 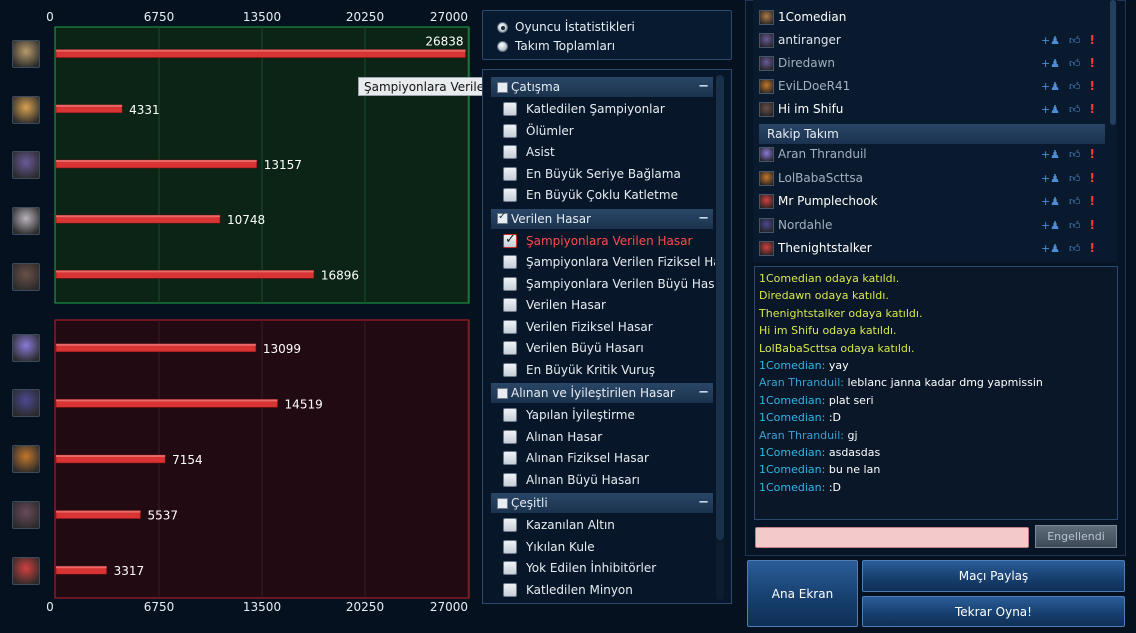 I want to click on player-row: Thenightstalker +♟ 👍︎!, so click(x=934, y=248).